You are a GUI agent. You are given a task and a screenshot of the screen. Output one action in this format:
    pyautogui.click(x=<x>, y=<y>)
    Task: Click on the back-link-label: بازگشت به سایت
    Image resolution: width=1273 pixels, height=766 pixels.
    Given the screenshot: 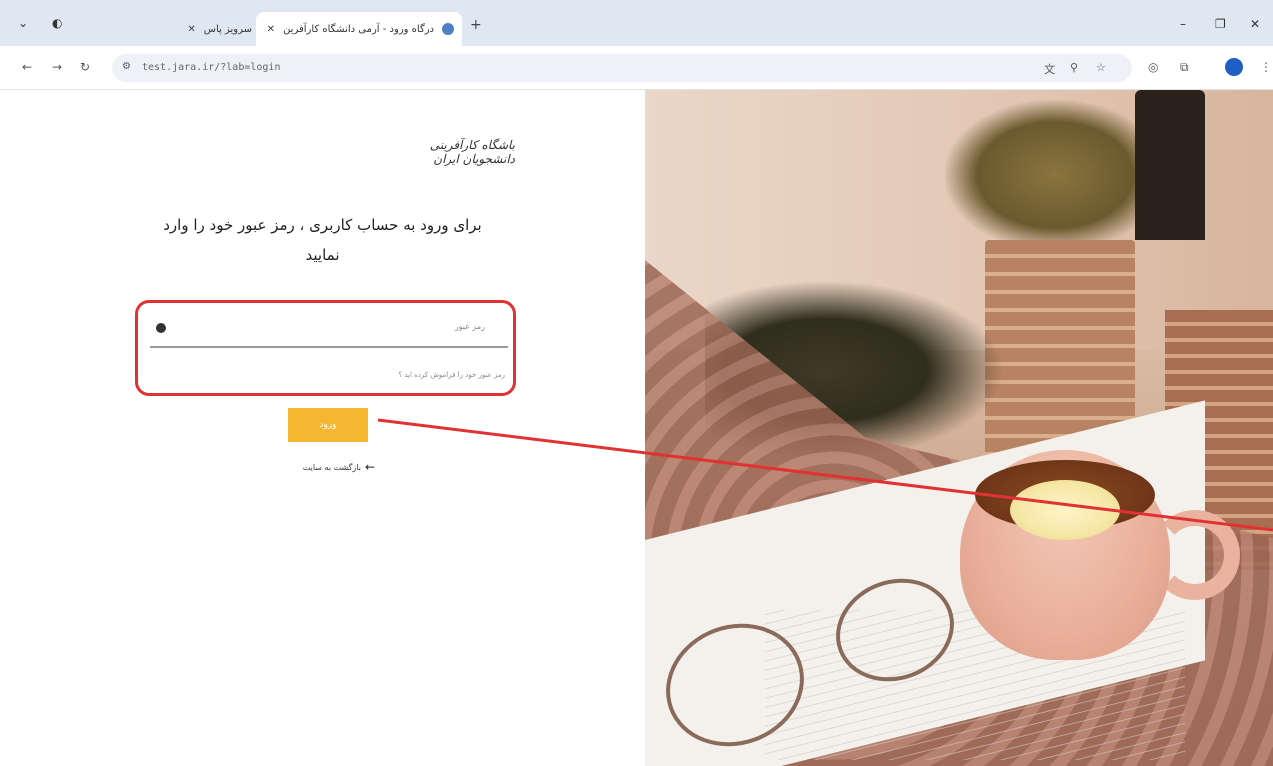 What is the action you would take?
    pyautogui.click(x=331, y=467)
    